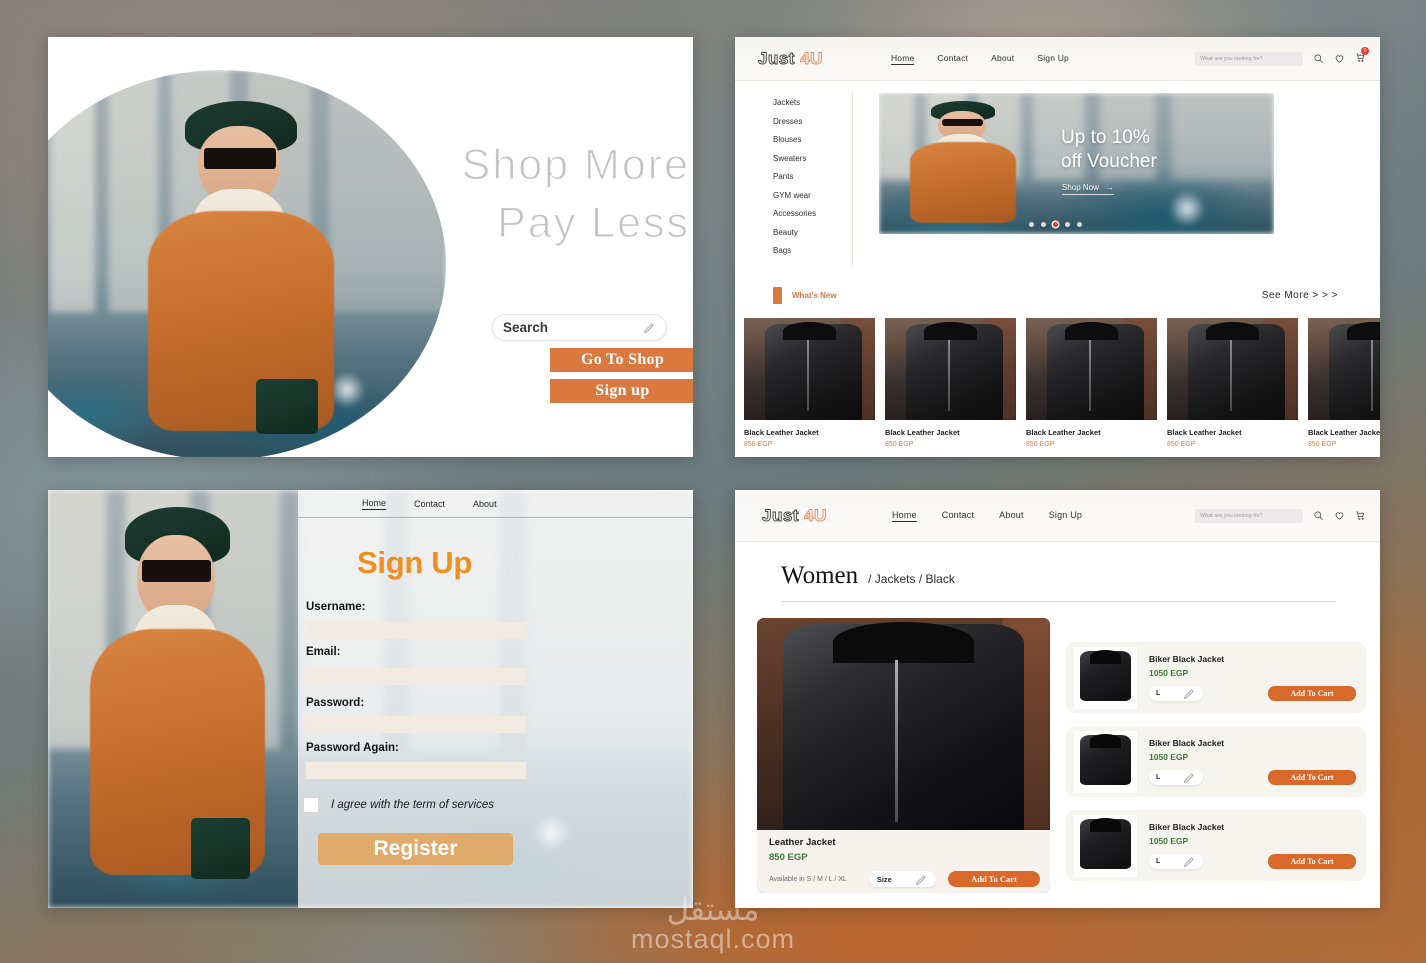  Describe the element at coordinates (1065, 516) in the screenshot. I see `pp-nav-item-signup: Sign Up` at that location.